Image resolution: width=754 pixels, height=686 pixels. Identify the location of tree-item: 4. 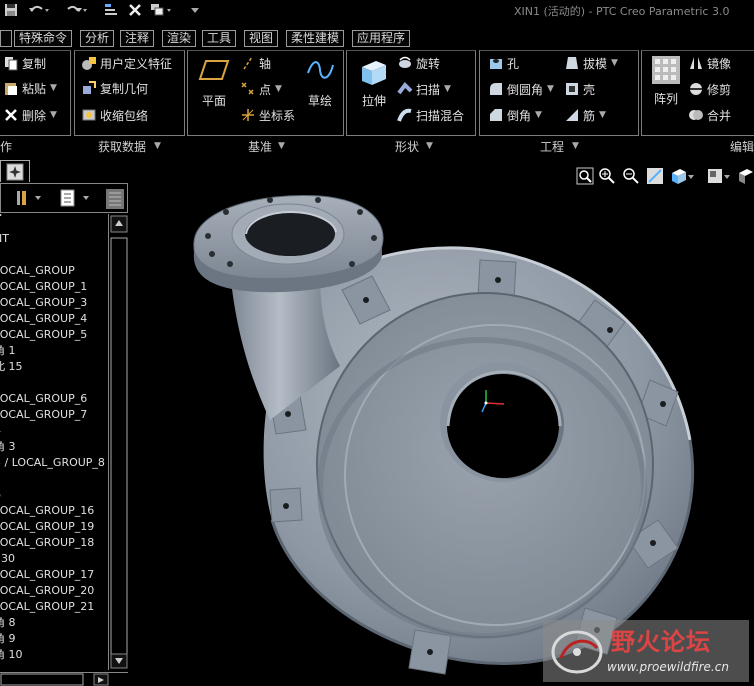
(55, 431).